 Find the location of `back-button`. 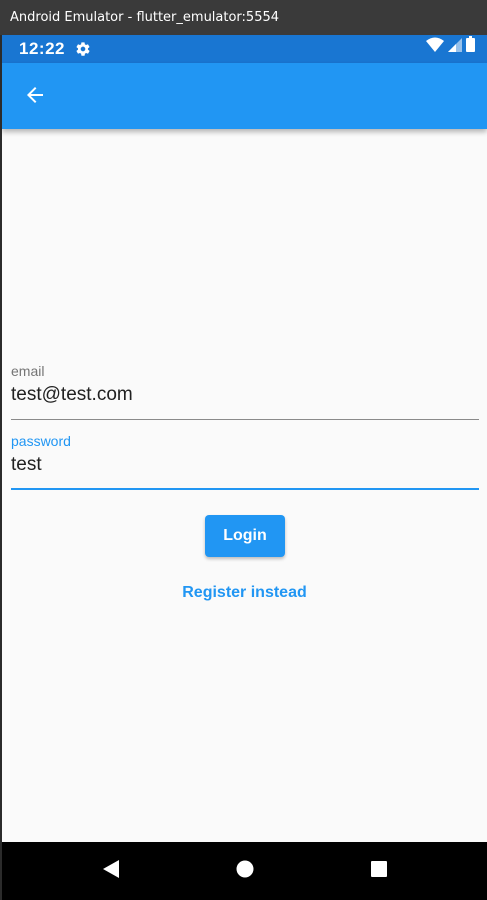

back-button is located at coordinates (35, 97).